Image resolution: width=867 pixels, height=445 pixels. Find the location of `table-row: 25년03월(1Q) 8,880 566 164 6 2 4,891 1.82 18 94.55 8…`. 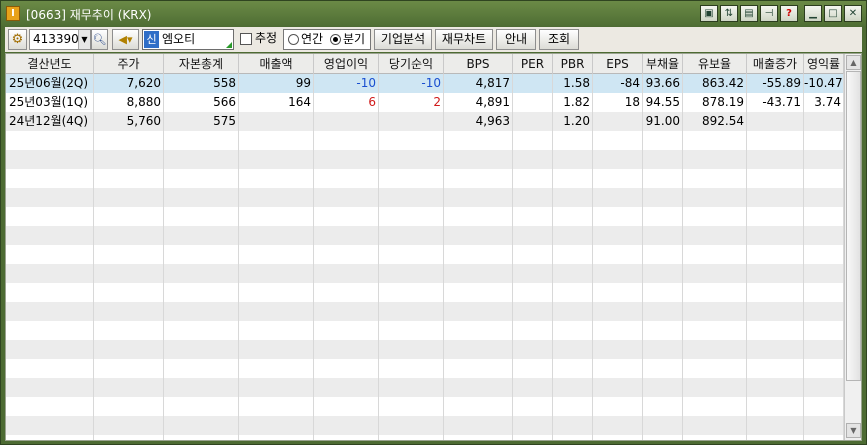

table-row: 25년03월(1Q) 8,880 566 164 6 2 4,891 1.82 18 94.55 8… is located at coordinates (425, 102).